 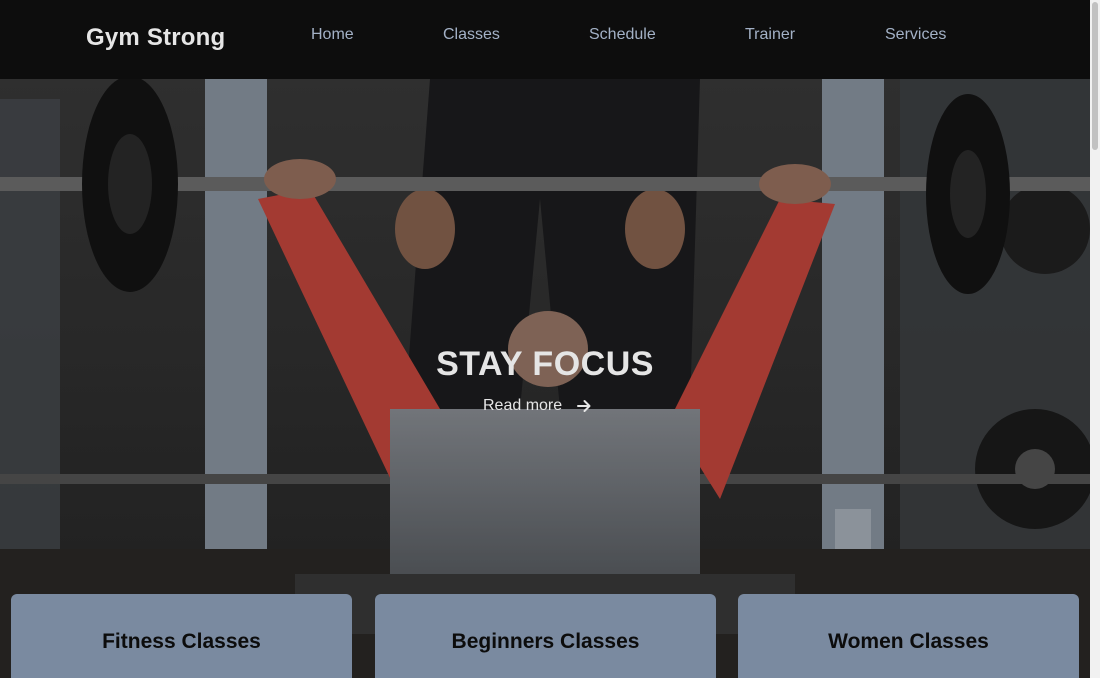 I want to click on card-title: Fitness Classes, so click(x=181, y=641).